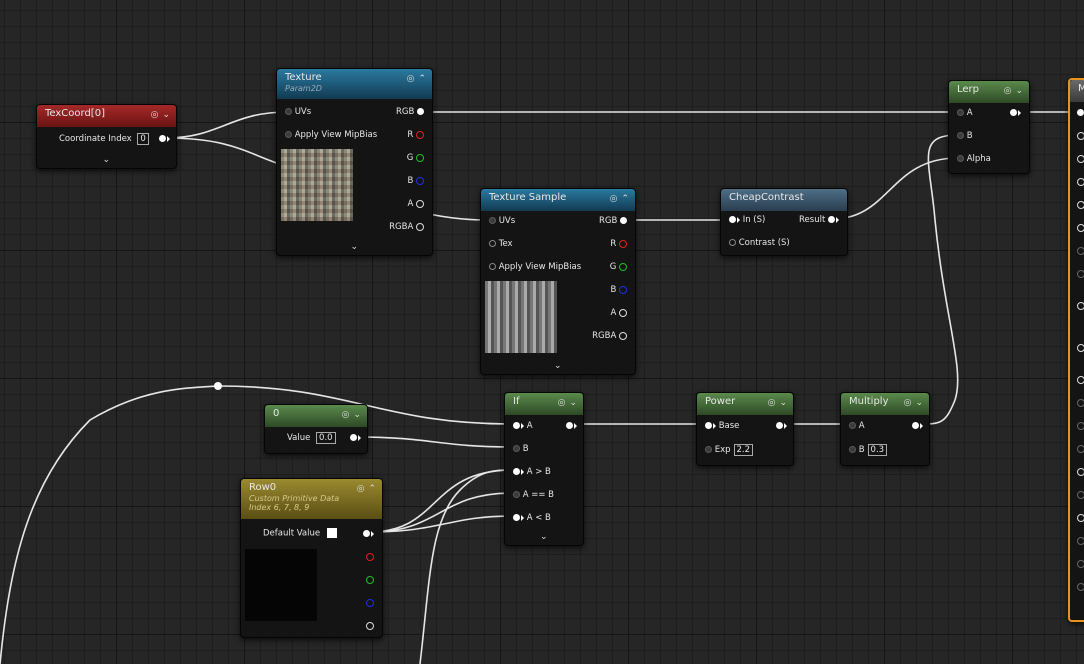 This screenshot has height=664, width=1084. What do you see at coordinates (354, 84) in the screenshot?
I see `texture-param-header: Texture Param2D ◎ ⌃` at bounding box center [354, 84].